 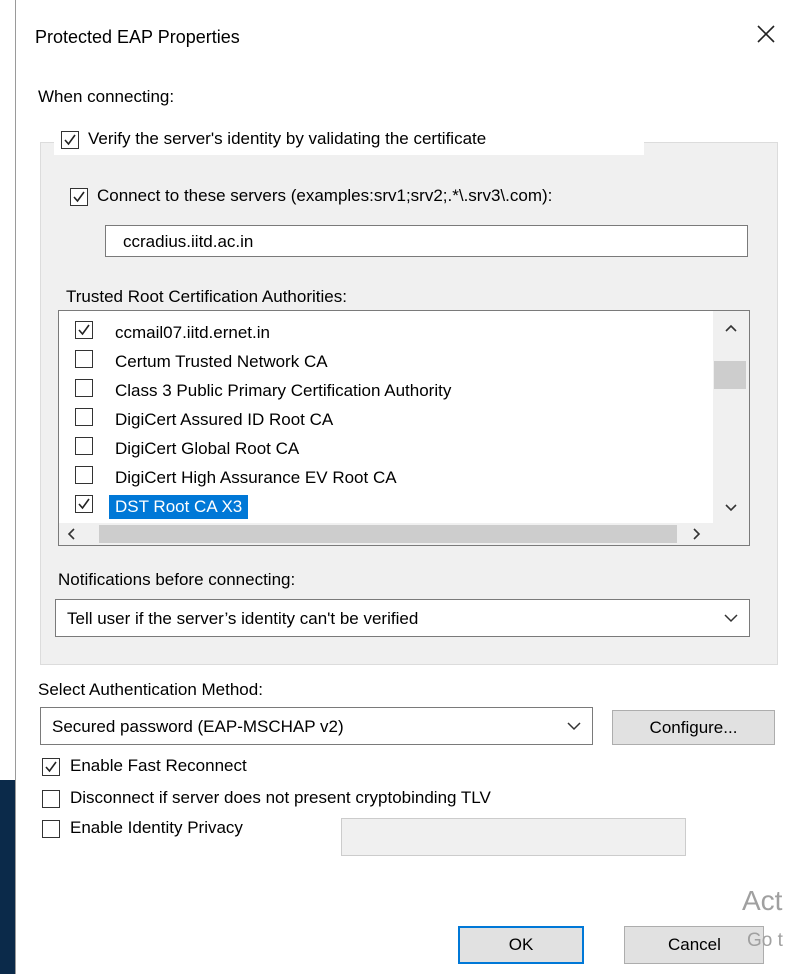 I want to click on cancel-label: Cancel, so click(x=694, y=944).